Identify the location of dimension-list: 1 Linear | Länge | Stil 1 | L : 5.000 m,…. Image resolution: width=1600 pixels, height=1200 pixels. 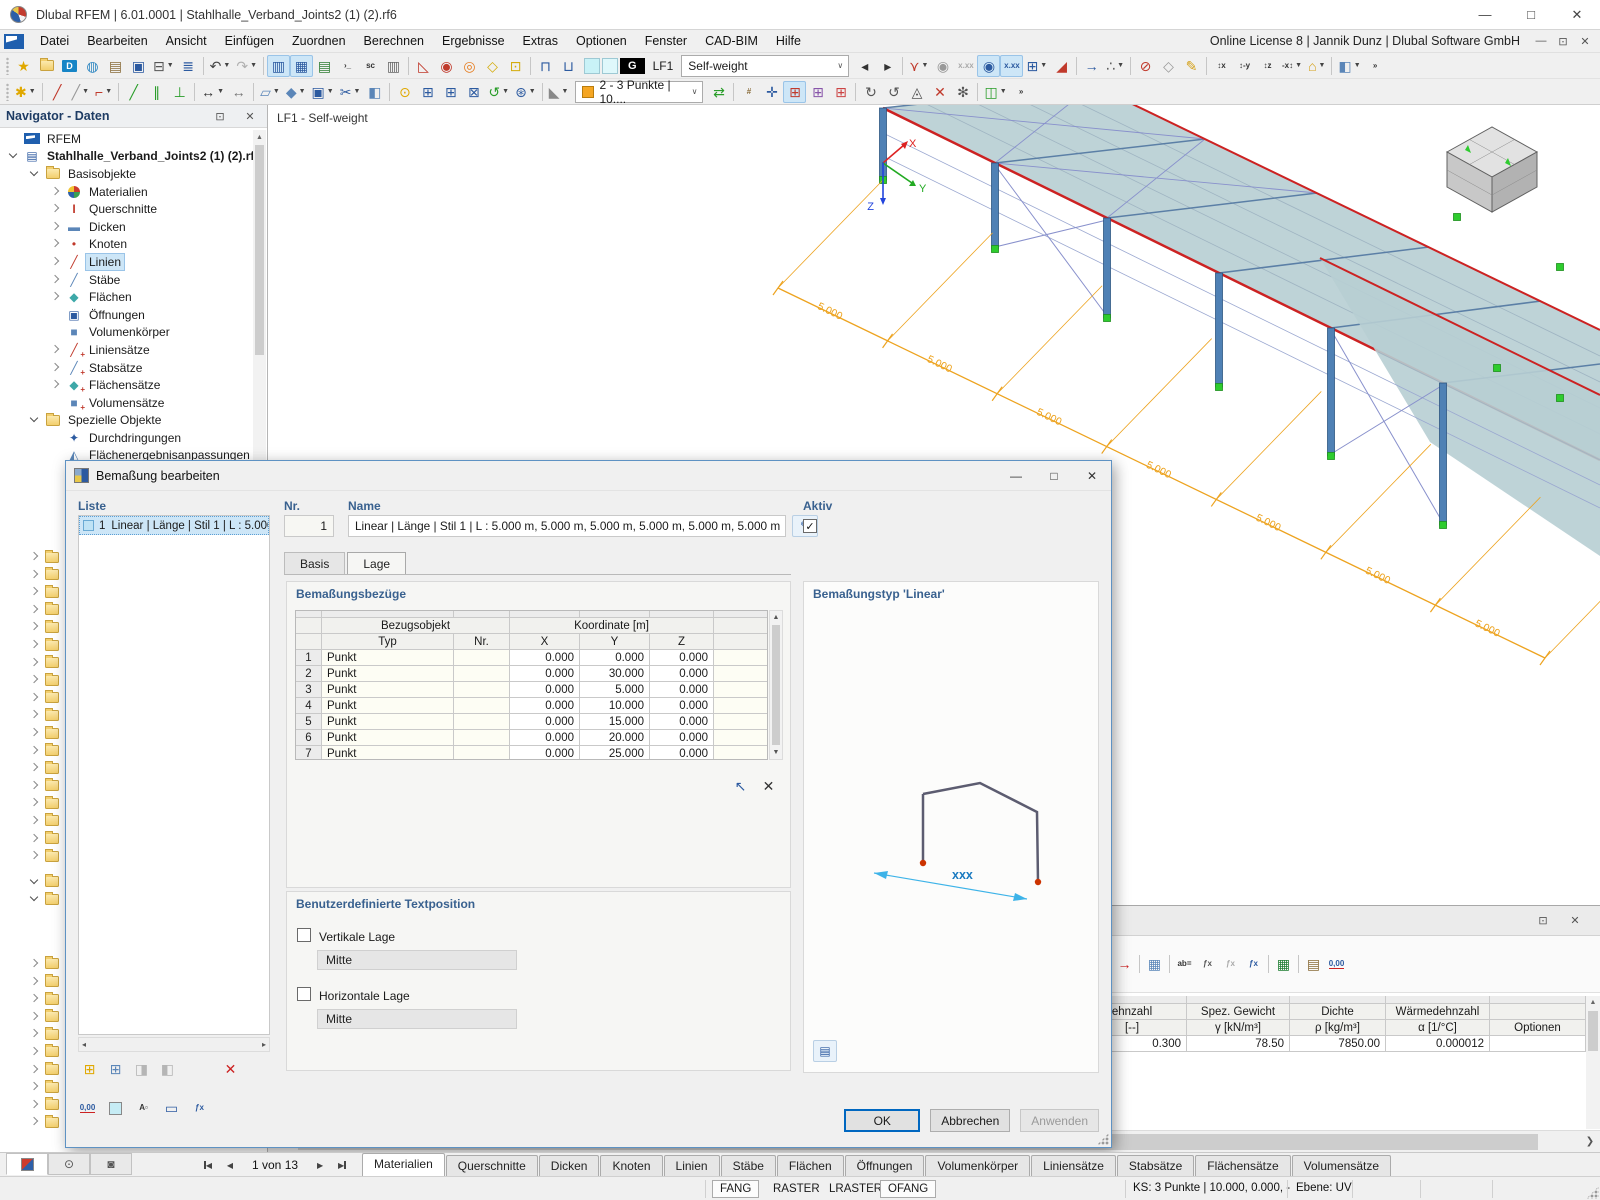
(174, 775).